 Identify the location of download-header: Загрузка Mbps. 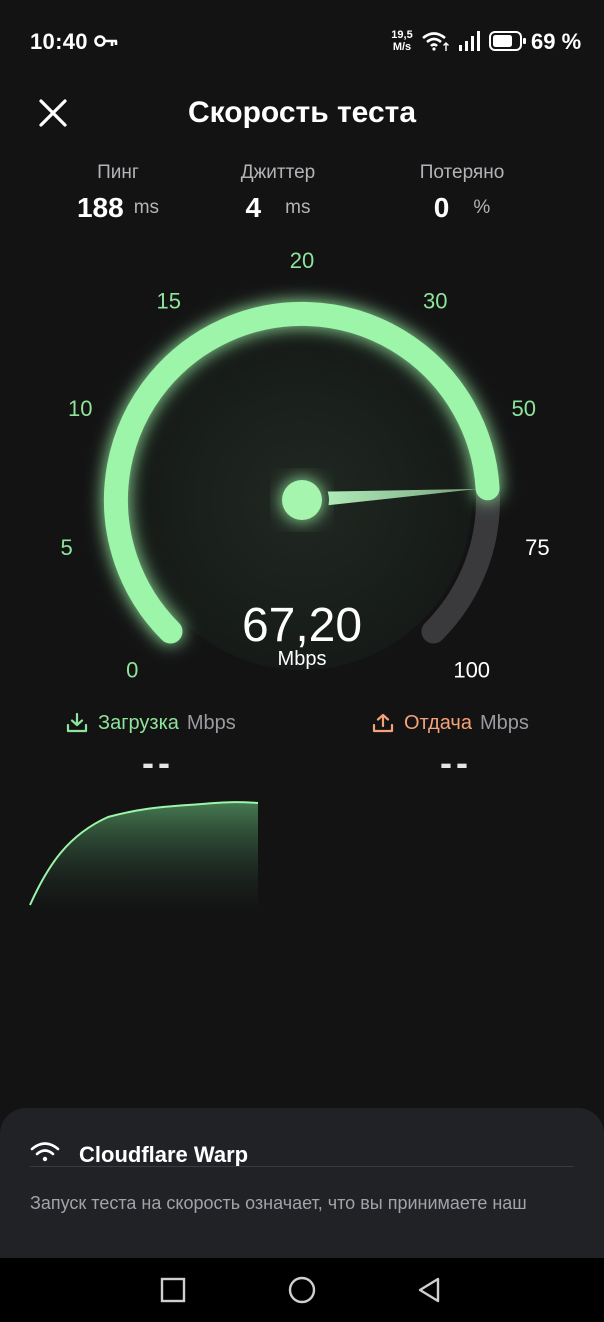
(151, 723).